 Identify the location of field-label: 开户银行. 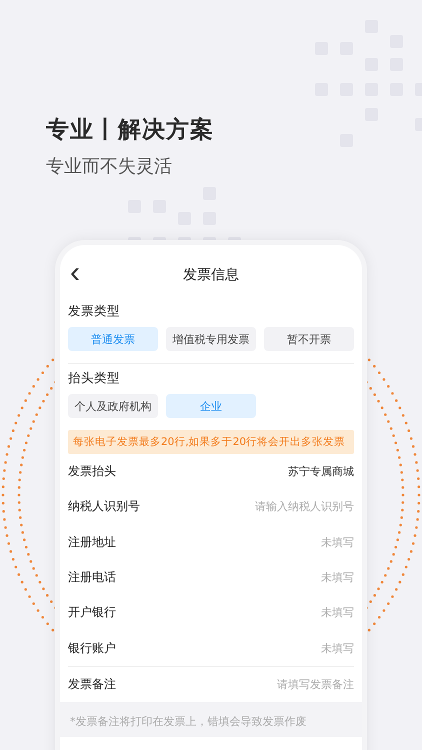
(92, 613).